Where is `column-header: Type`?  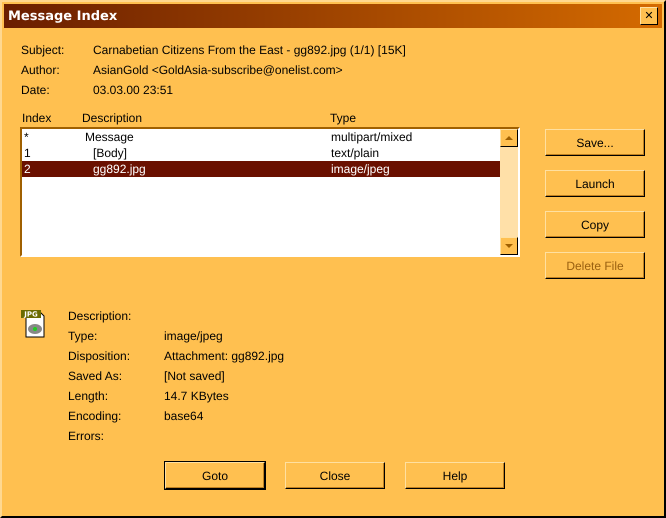
column-header: Type is located at coordinates (344, 119).